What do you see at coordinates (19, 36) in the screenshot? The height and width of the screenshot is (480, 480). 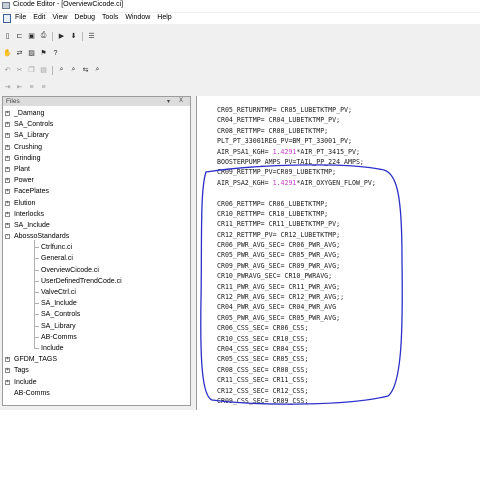 I see `open-folder-icon: ⊏` at bounding box center [19, 36].